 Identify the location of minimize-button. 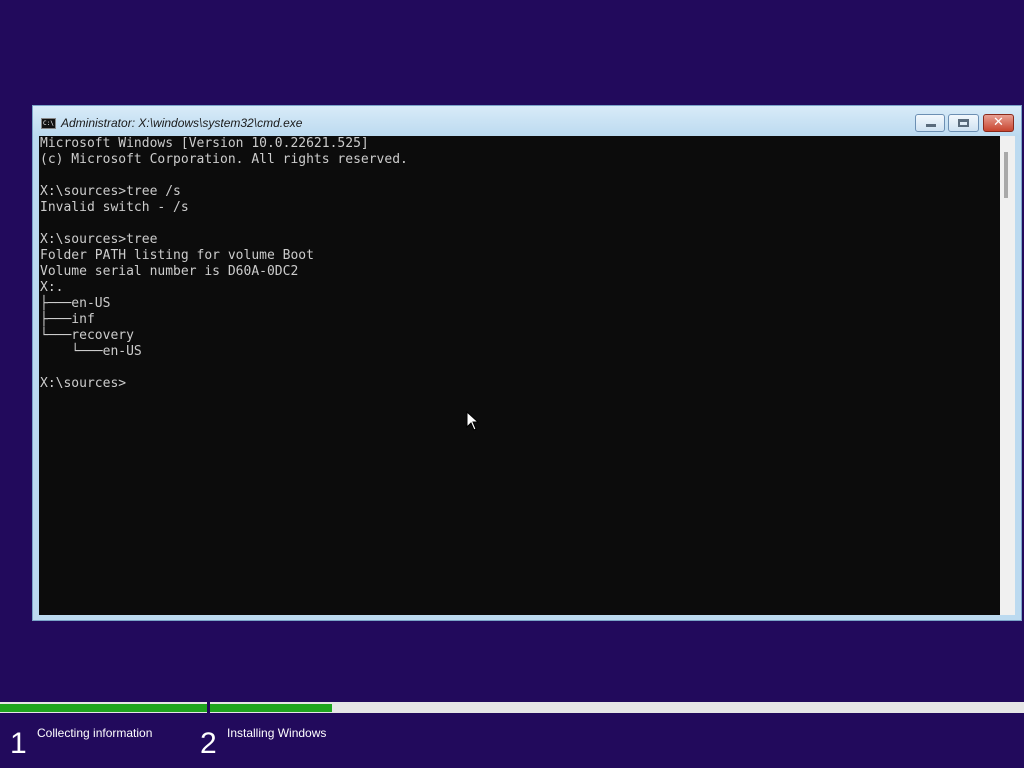
(930, 123).